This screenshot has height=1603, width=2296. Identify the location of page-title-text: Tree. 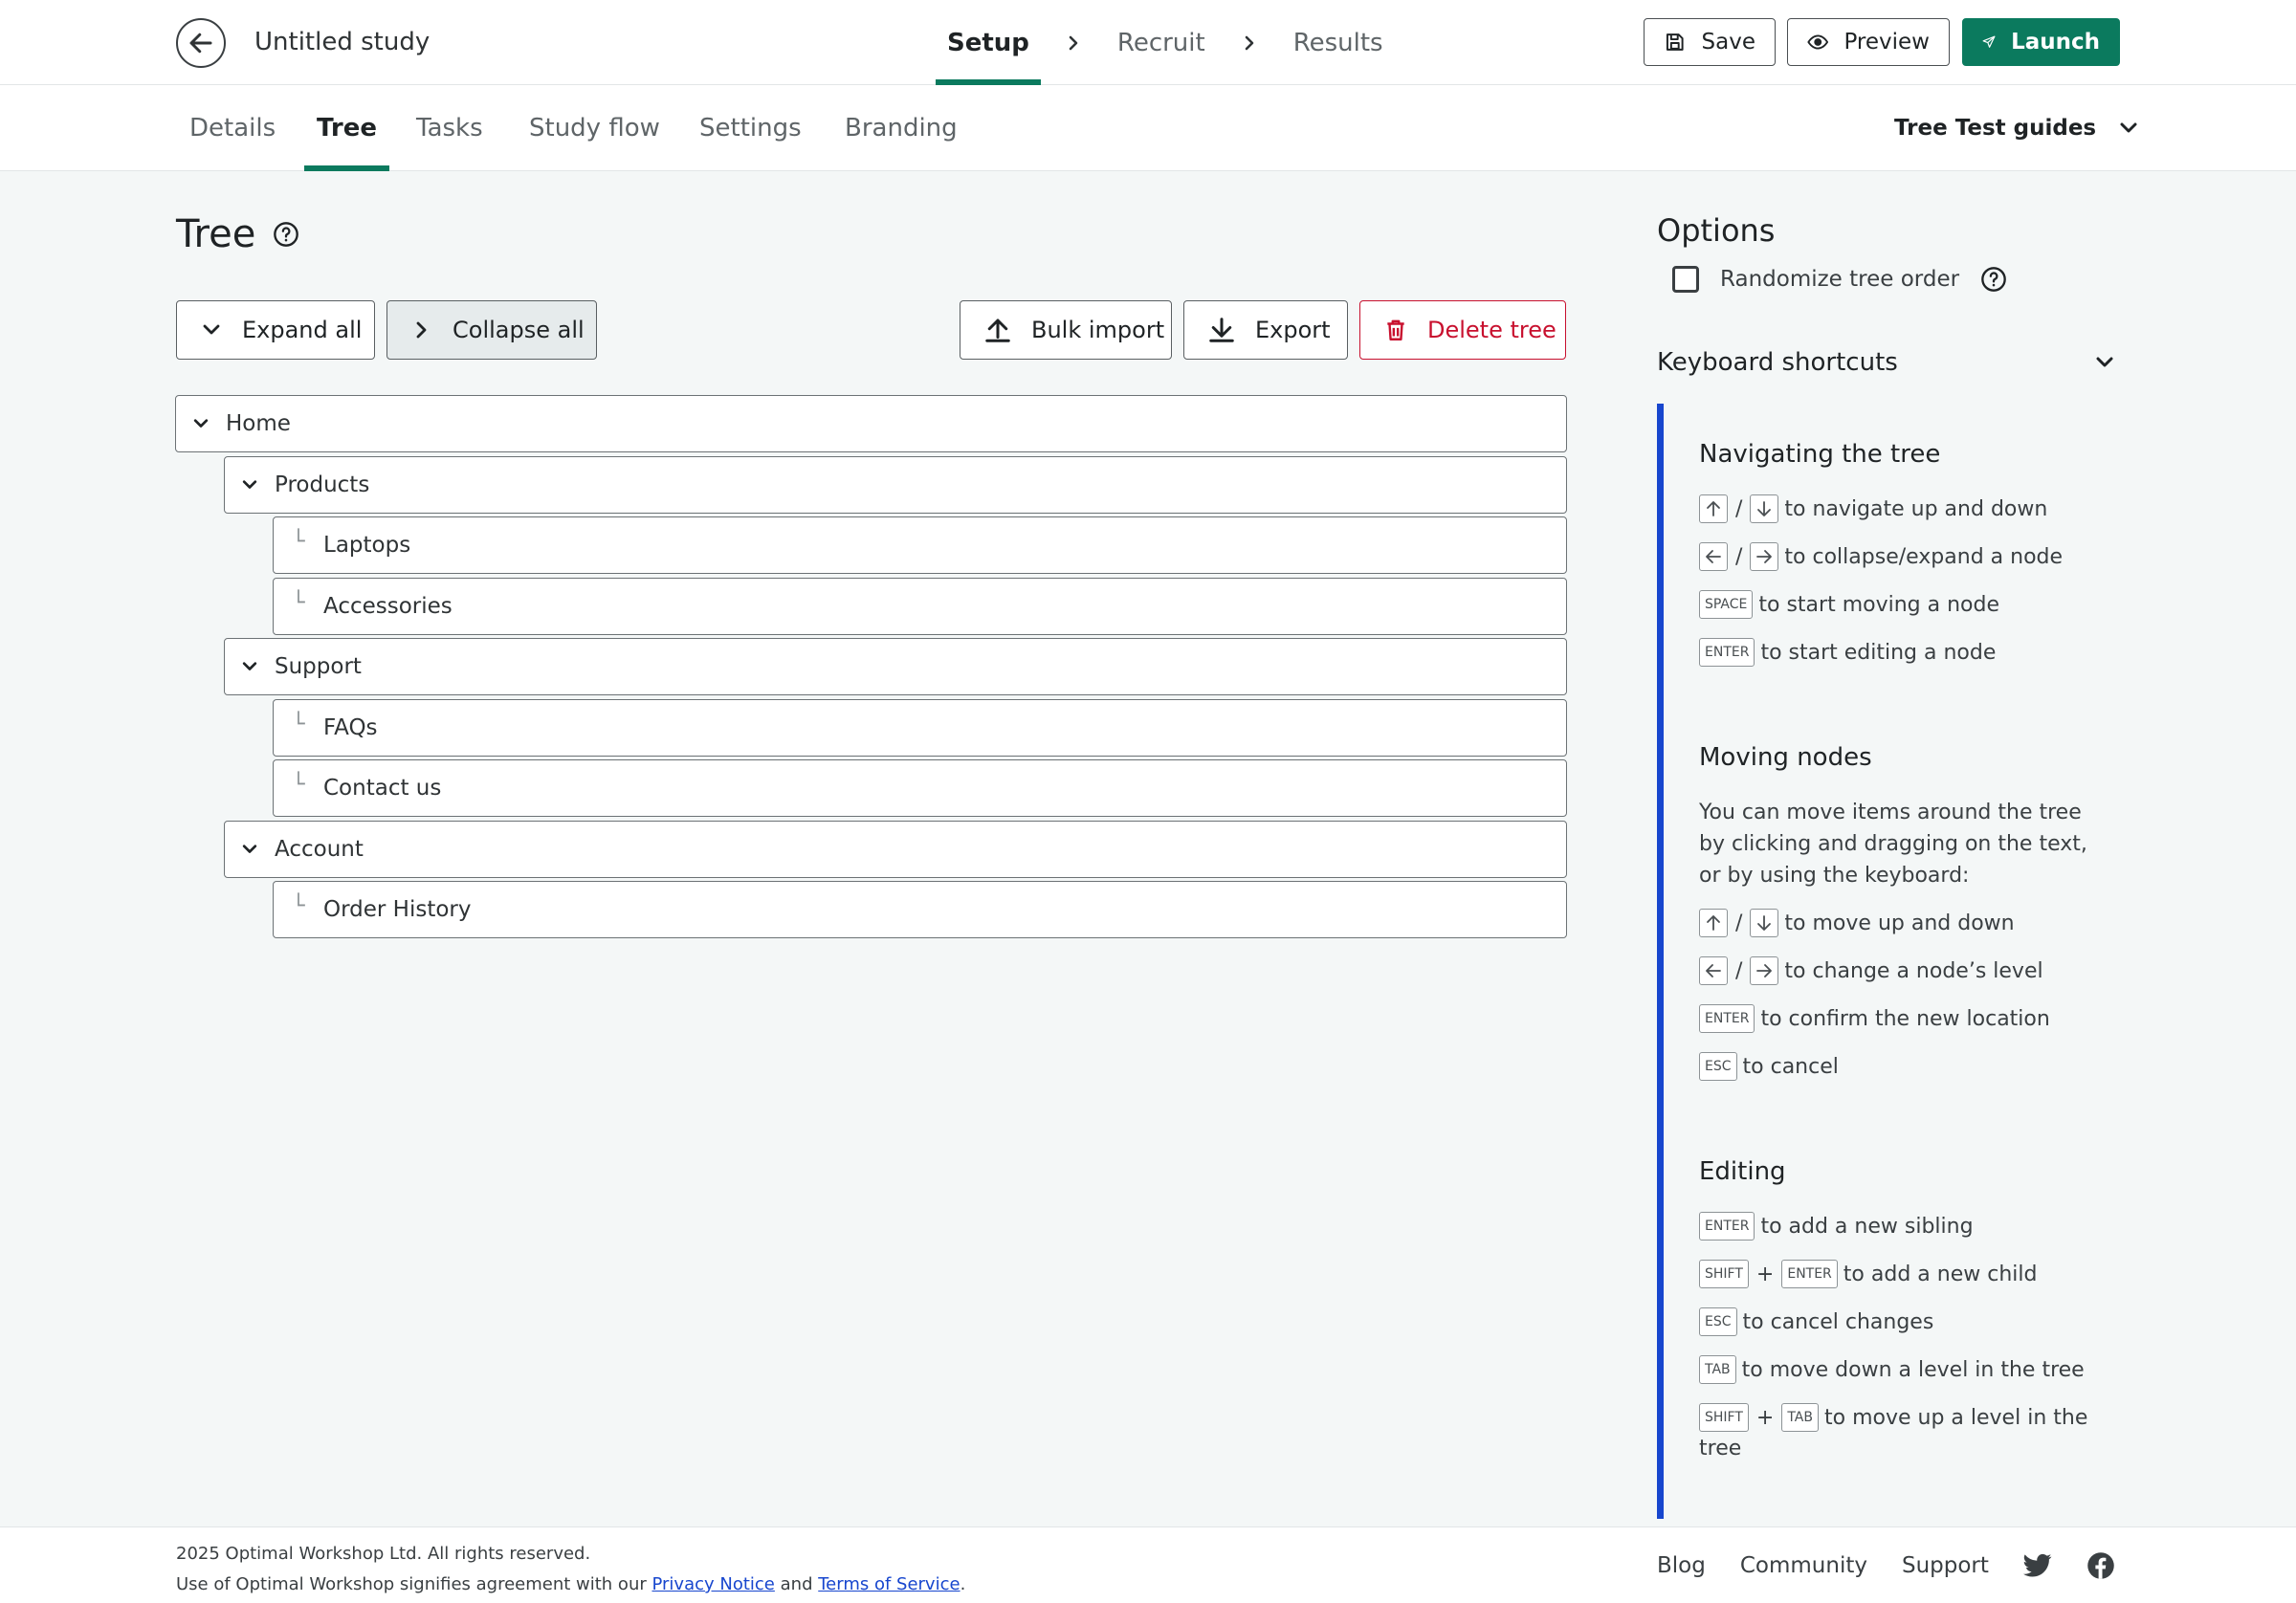
(216, 234).